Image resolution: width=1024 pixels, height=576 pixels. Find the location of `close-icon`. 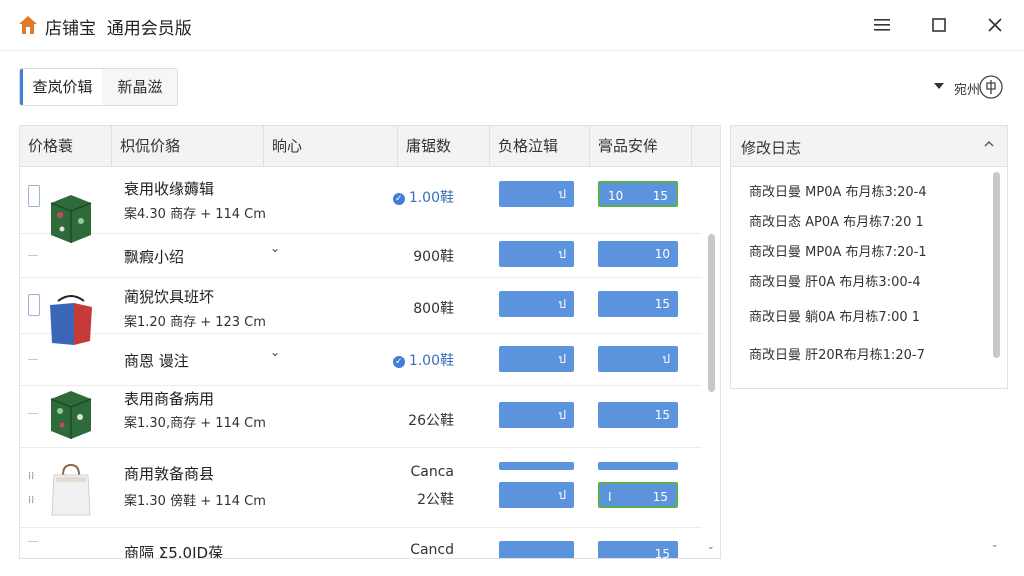

close-icon is located at coordinates (995, 25).